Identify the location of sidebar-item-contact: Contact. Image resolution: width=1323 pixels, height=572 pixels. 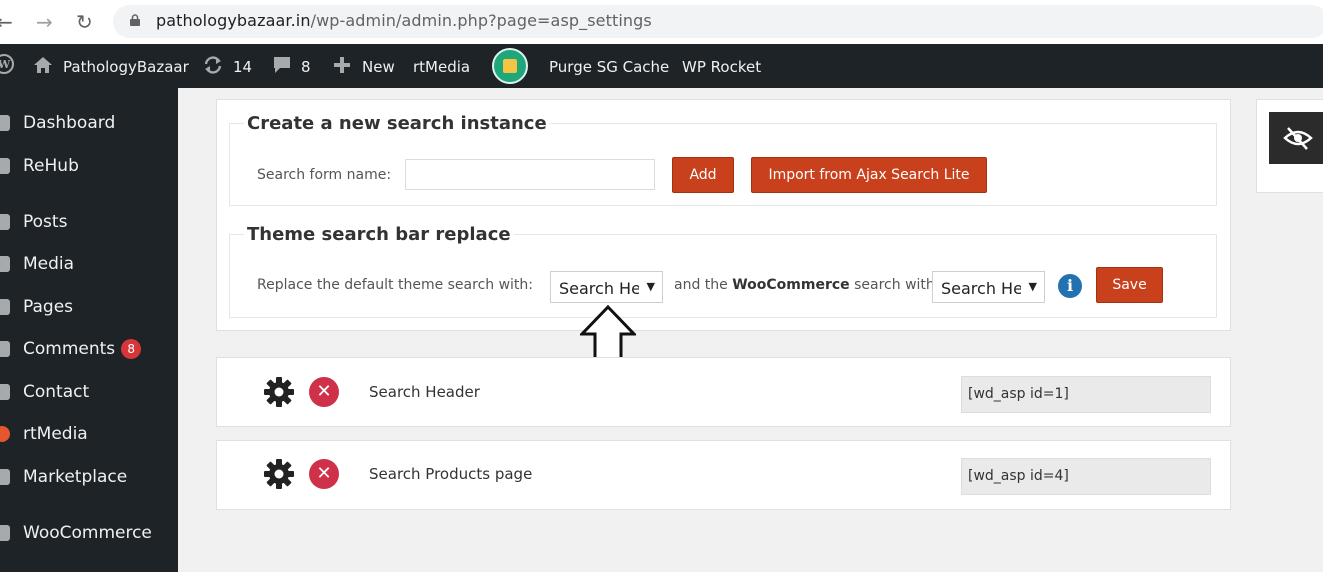
(89, 394).